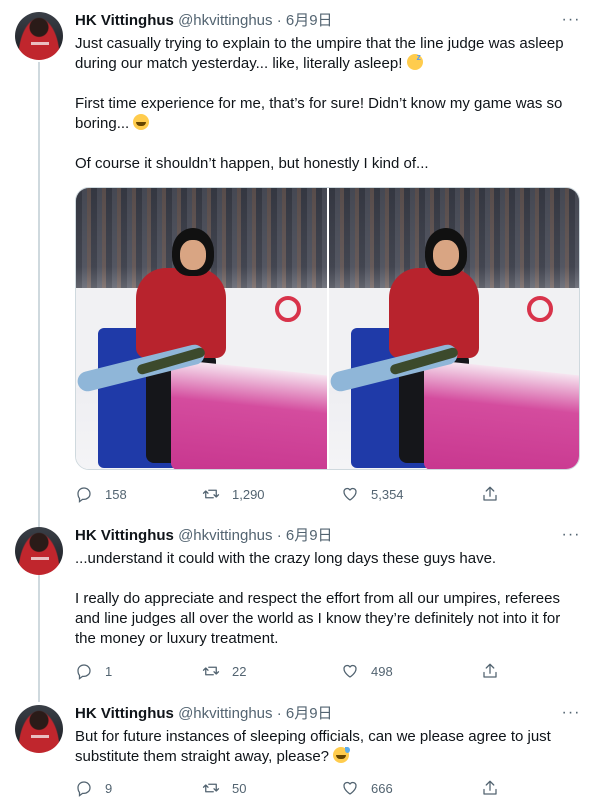 The image size is (598, 809). Describe the element at coordinates (387, 494) in the screenshot. I see `like-count: 5,354` at that location.